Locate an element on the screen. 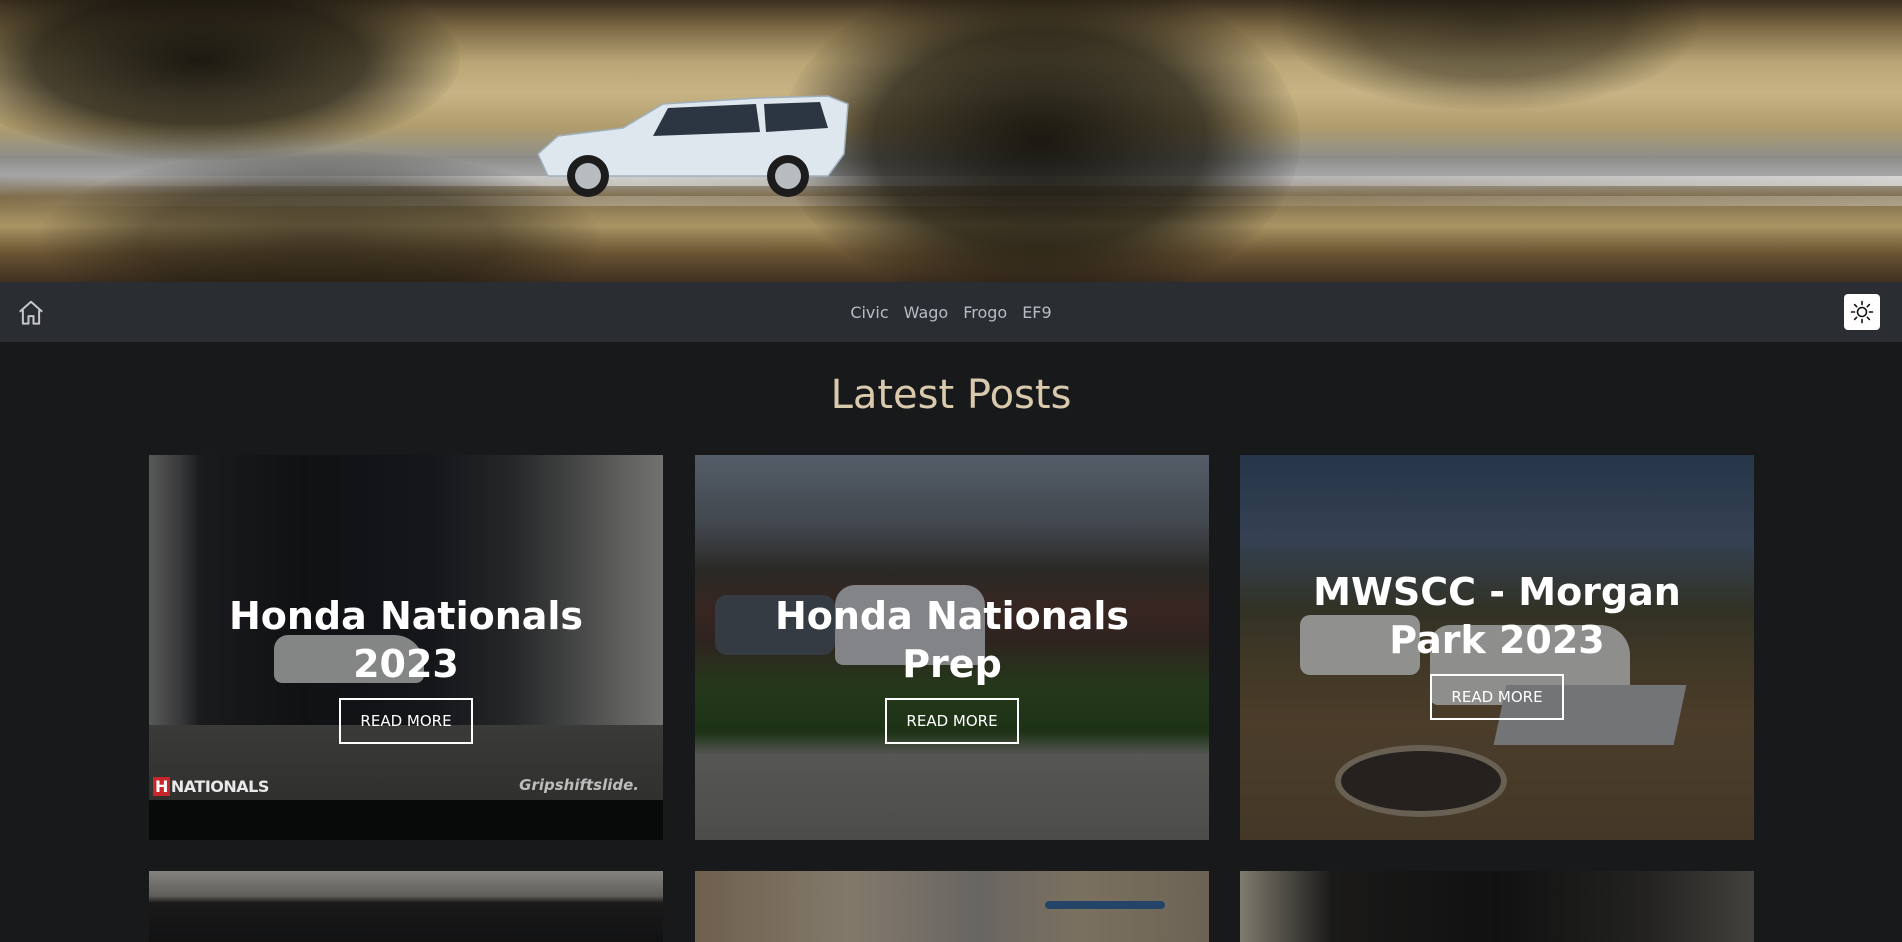  page-title: Latest Posts is located at coordinates (951, 395).